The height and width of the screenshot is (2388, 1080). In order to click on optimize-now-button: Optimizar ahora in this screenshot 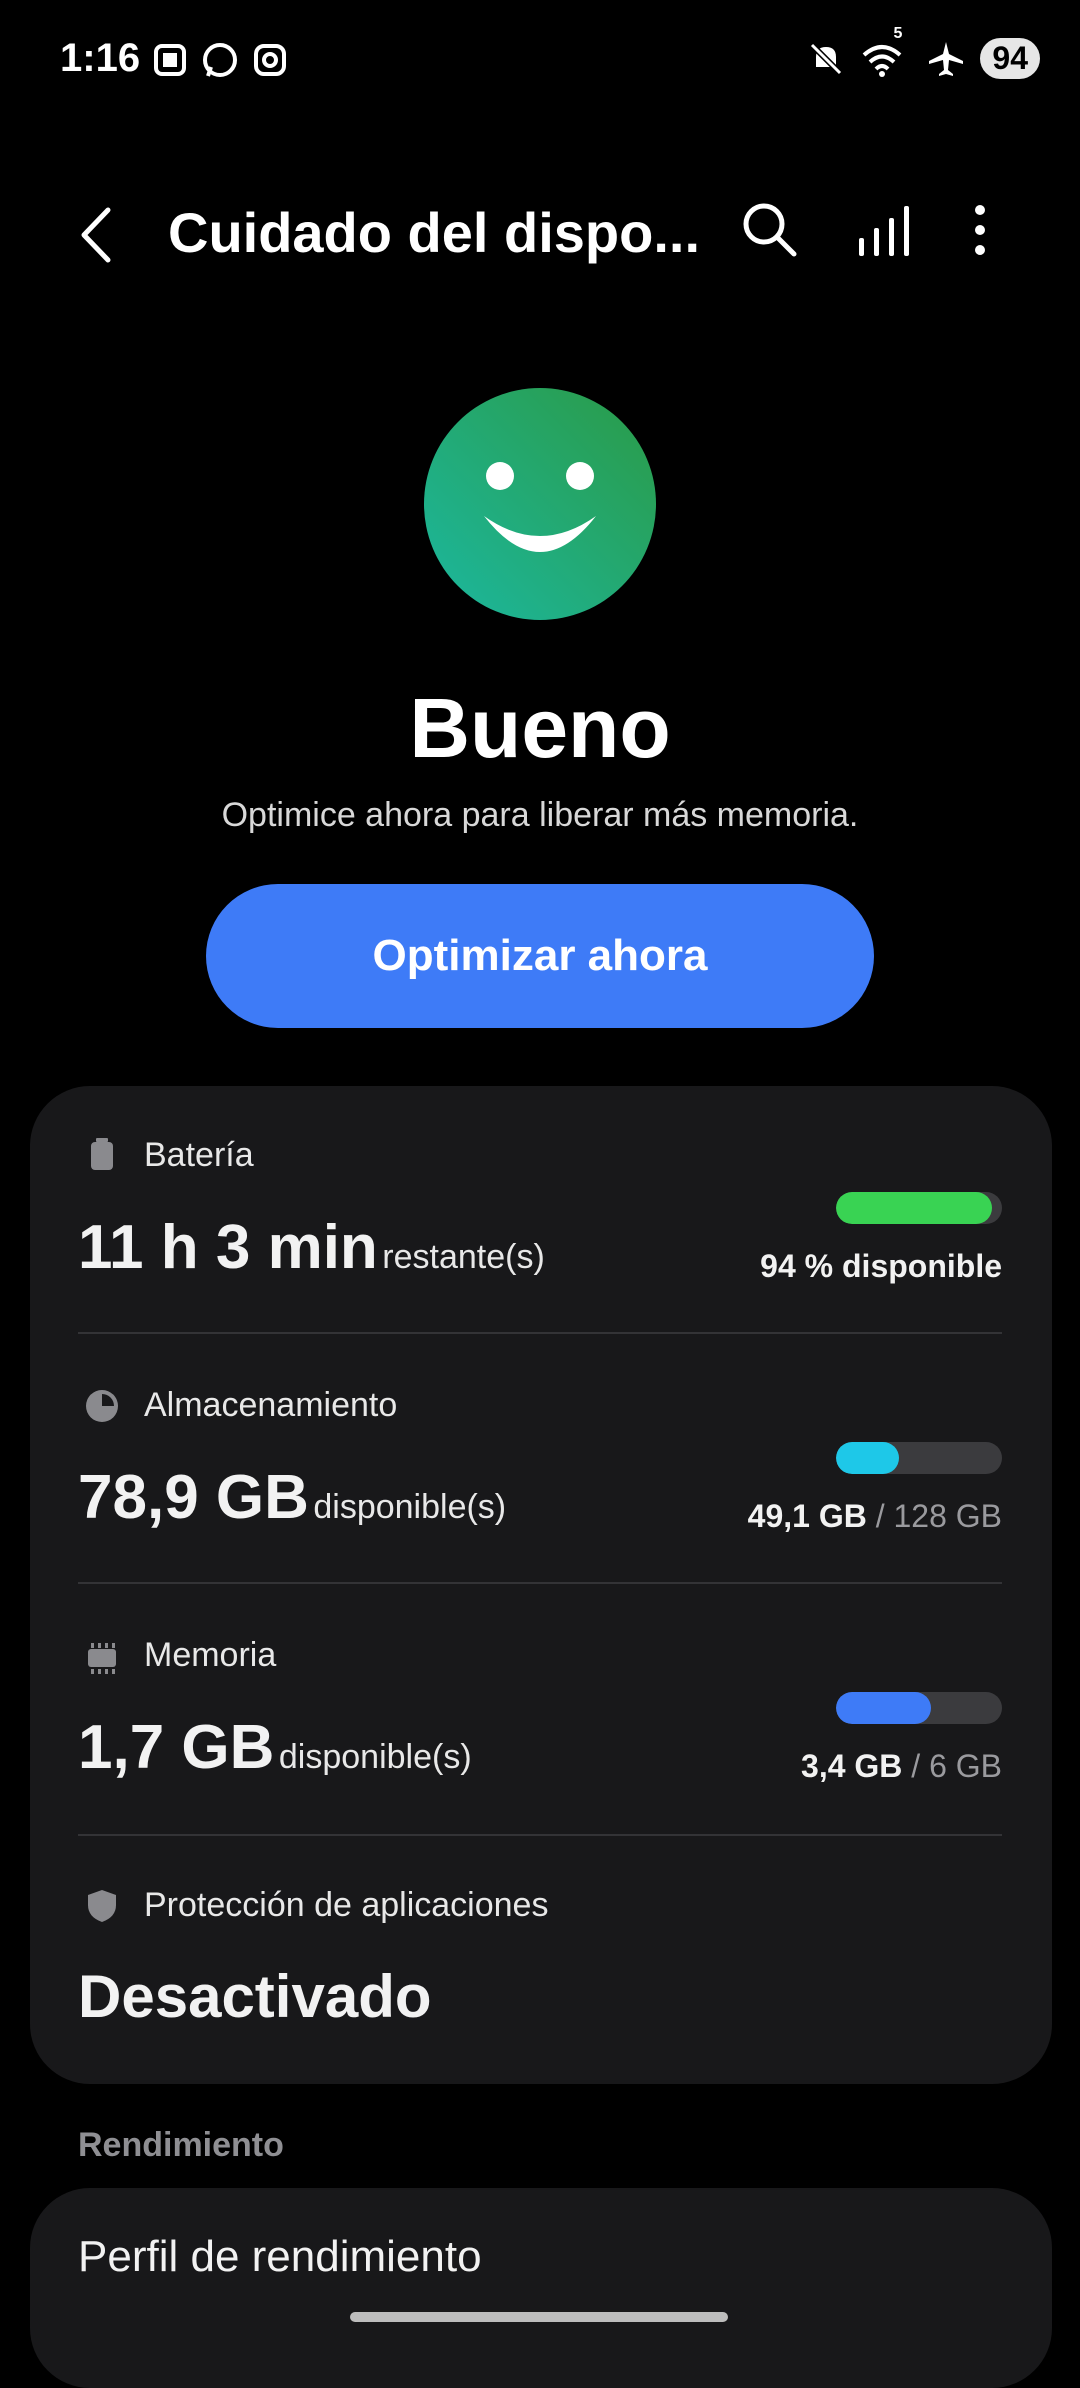, I will do `click(540, 956)`.